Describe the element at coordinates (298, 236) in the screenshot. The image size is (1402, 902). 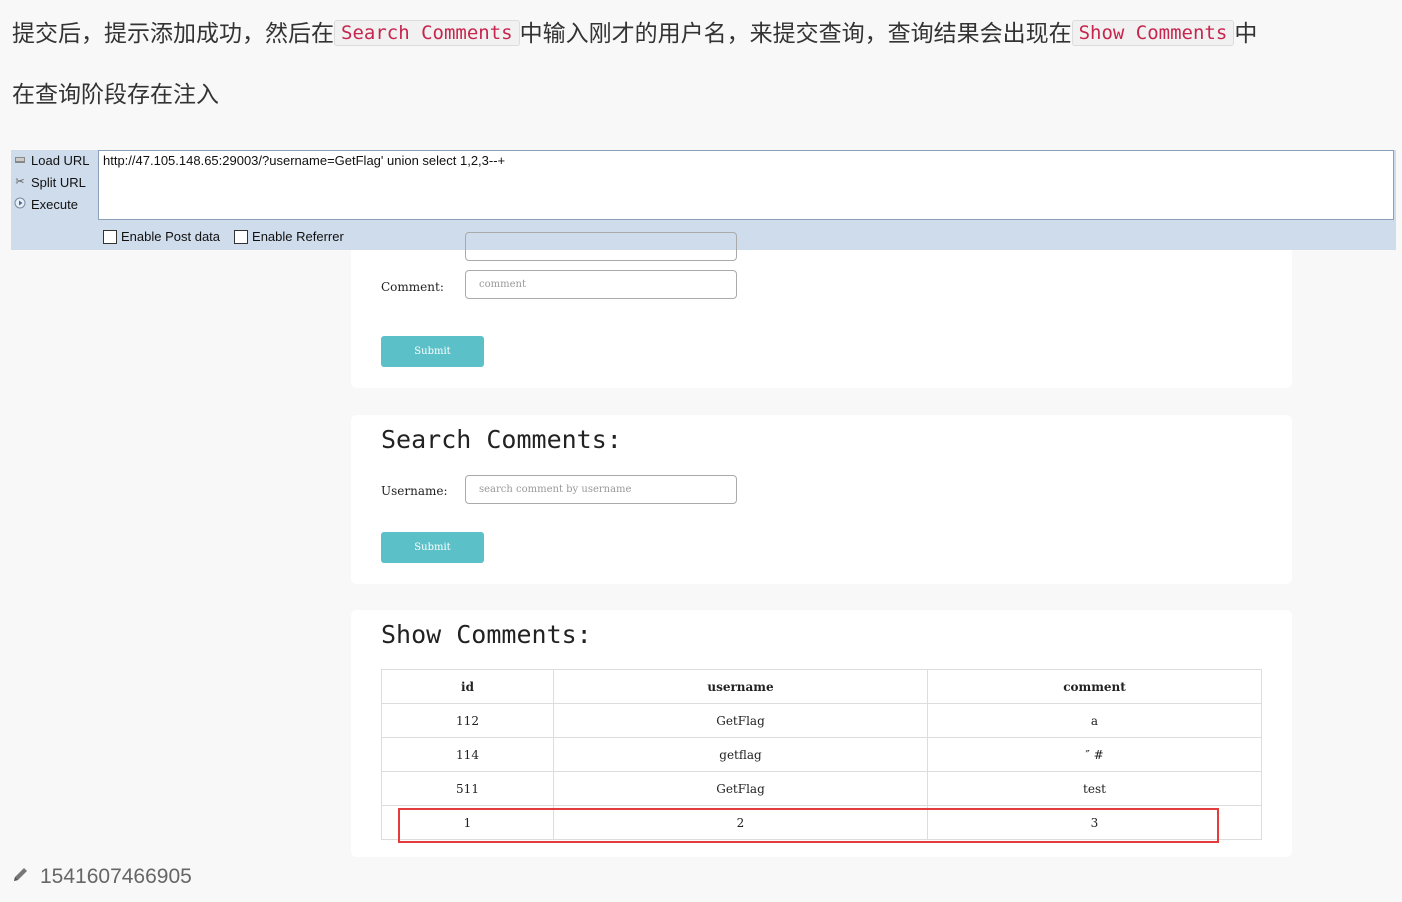
I see `enable-referrer-label: Enable Referrer` at that location.